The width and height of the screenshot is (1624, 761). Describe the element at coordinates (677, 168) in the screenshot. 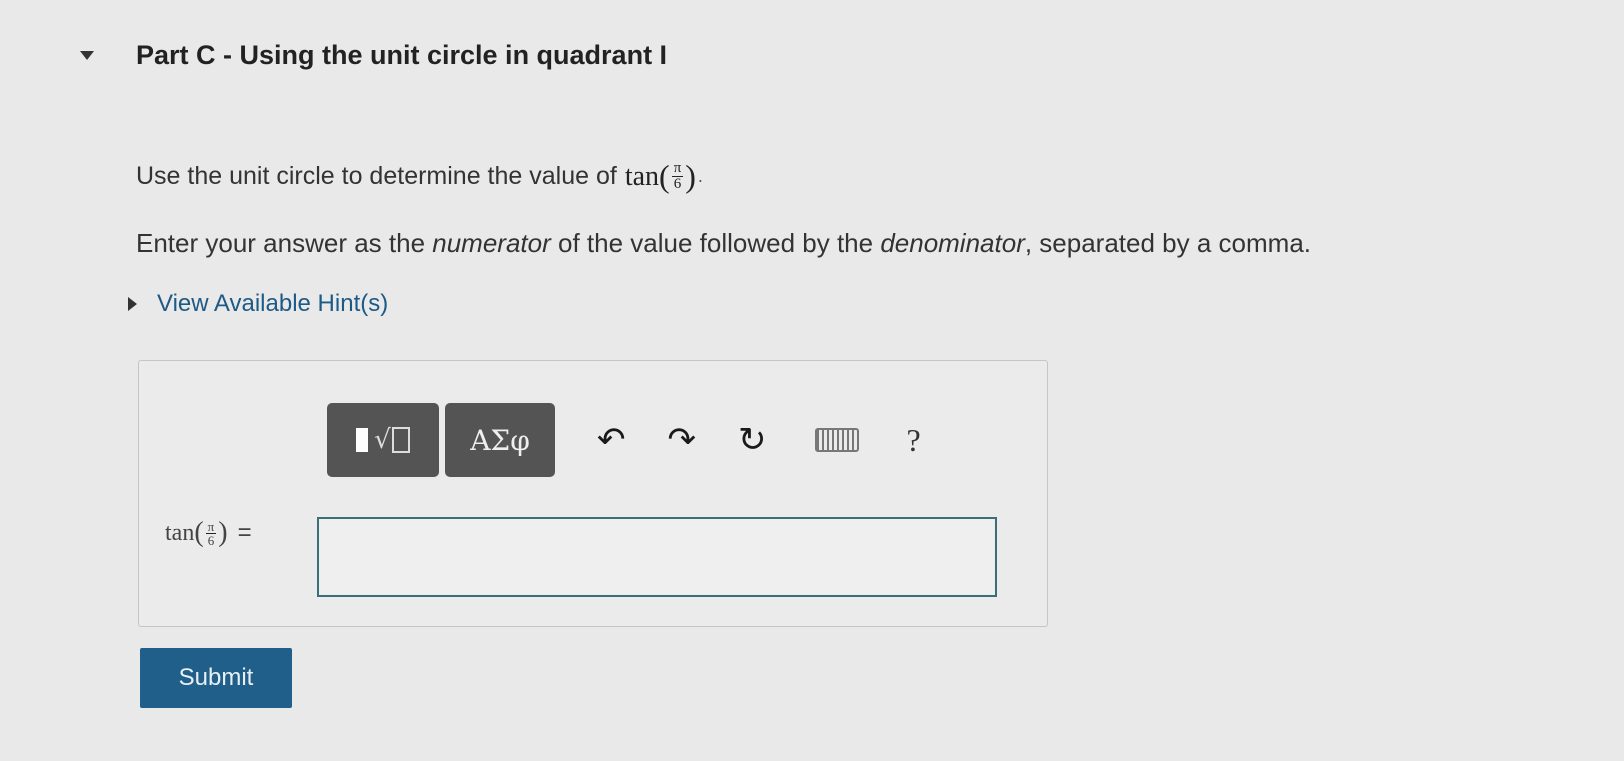

I see `question-frac-num: π` at that location.